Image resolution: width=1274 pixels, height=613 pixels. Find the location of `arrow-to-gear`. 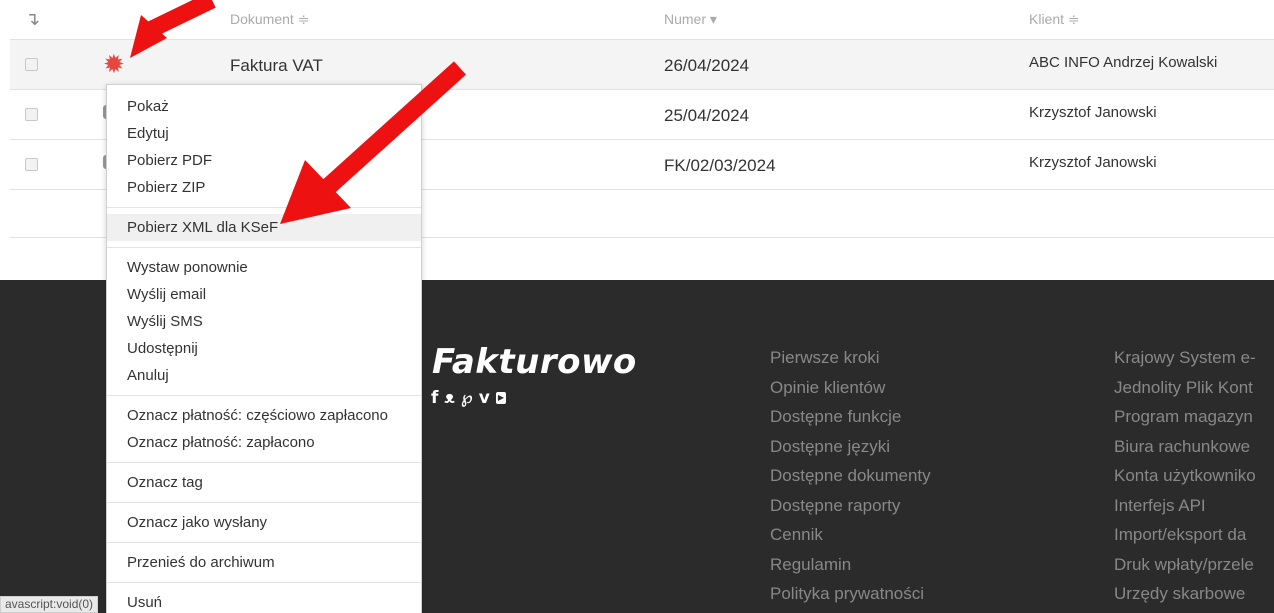

arrow-to-gear is located at coordinates (173, 29).